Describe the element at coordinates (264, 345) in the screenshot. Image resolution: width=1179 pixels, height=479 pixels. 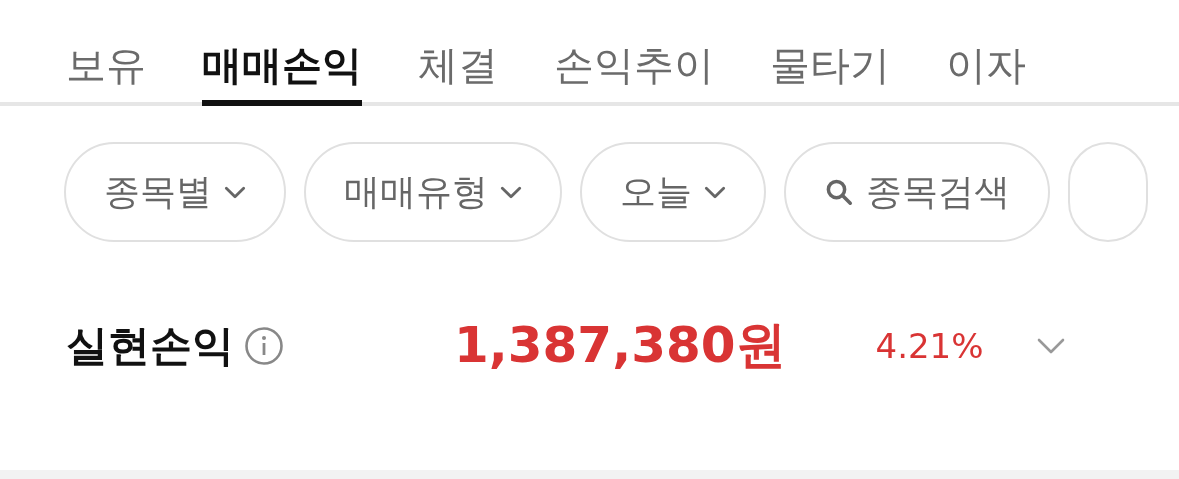
I see `info-icon` at that location.